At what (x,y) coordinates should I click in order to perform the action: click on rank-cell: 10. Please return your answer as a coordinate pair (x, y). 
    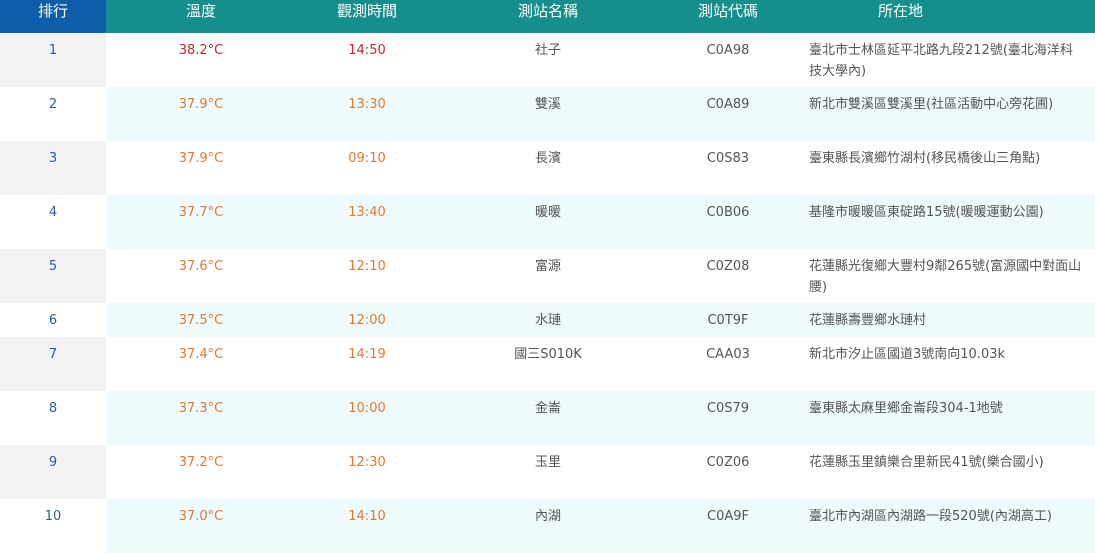
    Looking at the image, I should click on (53, 526).